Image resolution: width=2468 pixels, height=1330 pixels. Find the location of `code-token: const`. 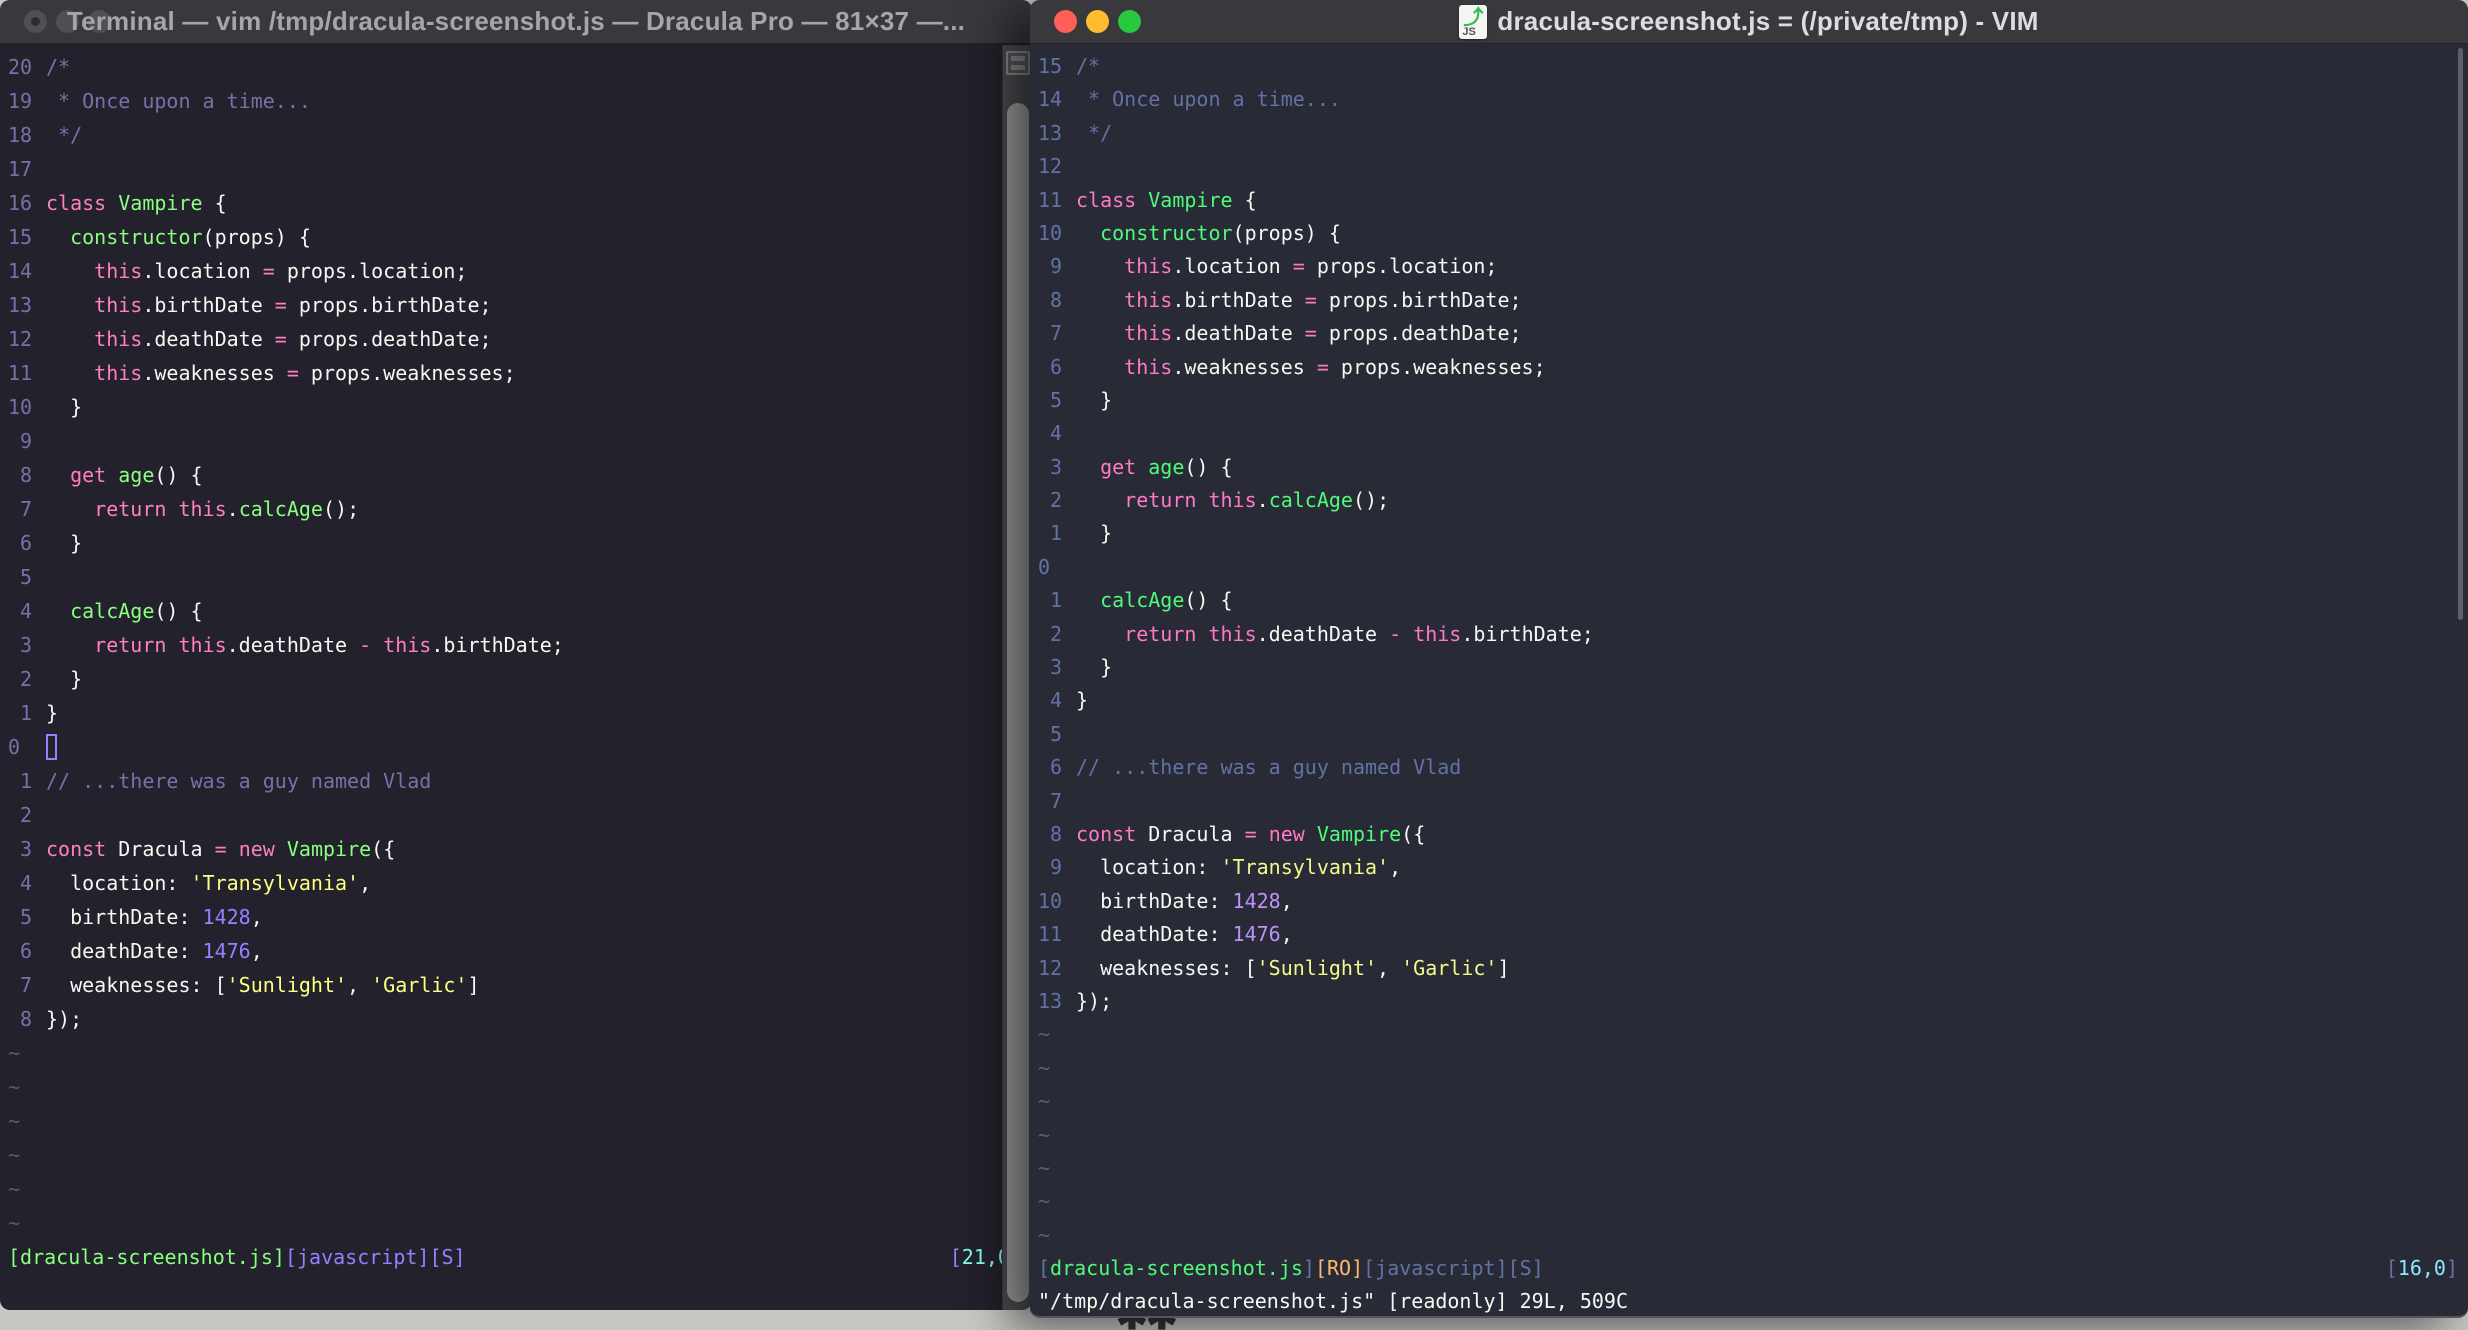

code-token: const is located at coordinates (76, 849).